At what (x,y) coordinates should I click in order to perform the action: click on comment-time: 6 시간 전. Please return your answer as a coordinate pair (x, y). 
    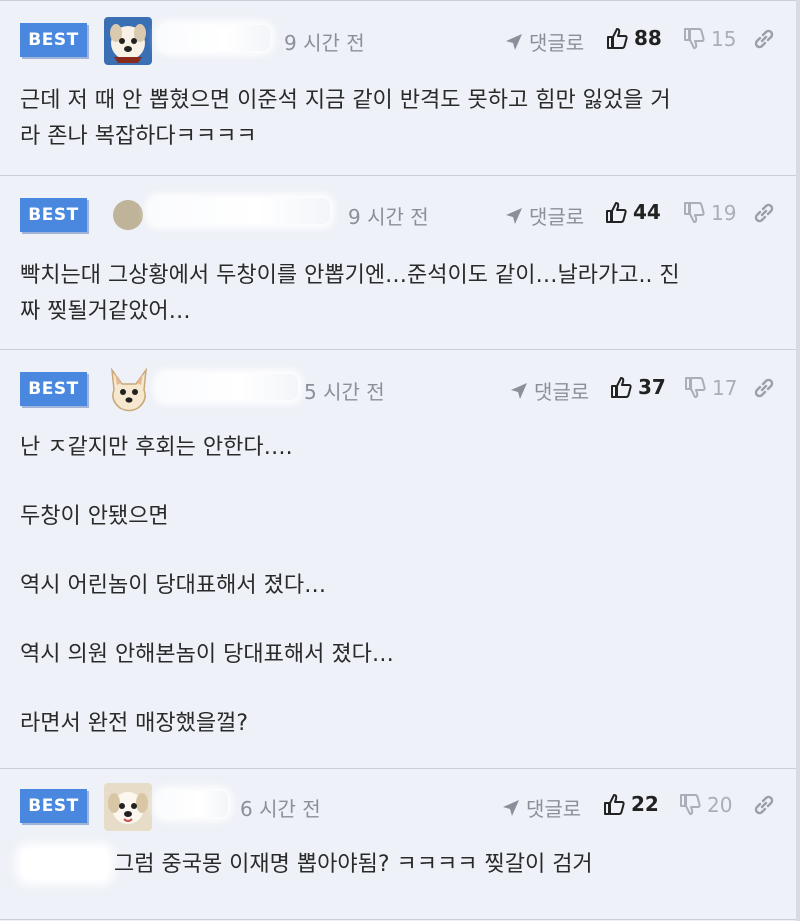
    Looking at the image, I should click on (280, 809).